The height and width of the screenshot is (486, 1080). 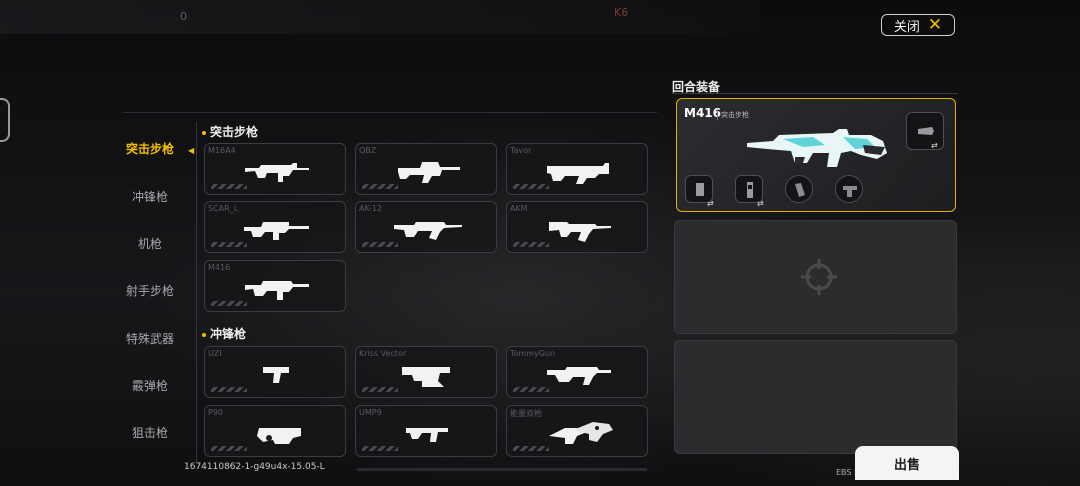 I want to click on attachment-slot-curved-magazine, so click(x=799, y=189).